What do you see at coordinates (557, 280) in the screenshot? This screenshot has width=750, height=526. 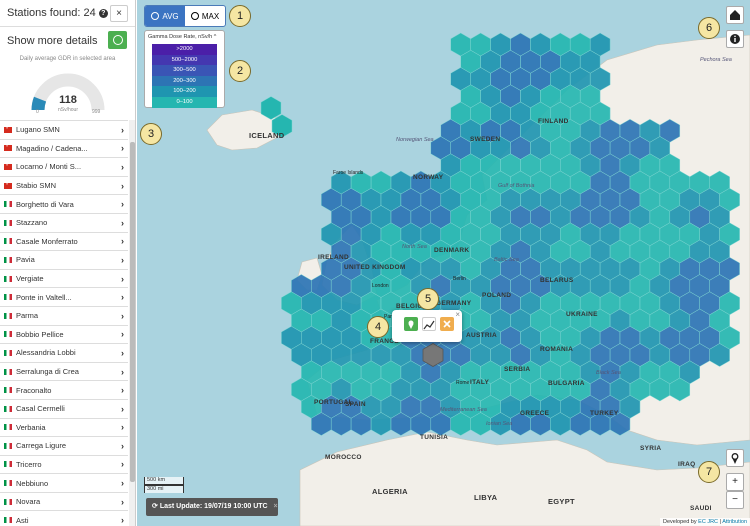 I see `label-belarus: BELARUS` at bounding box center [557, 280].